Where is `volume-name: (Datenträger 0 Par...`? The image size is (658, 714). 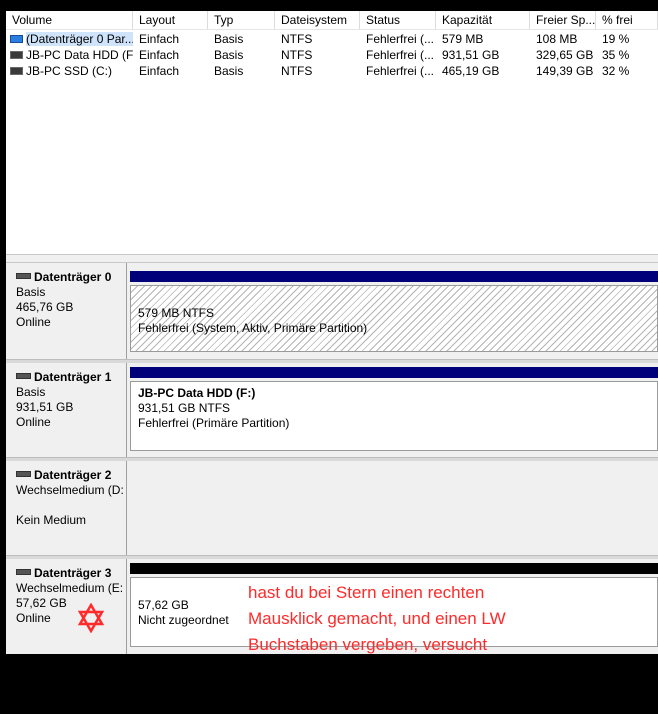 volume-name: (Datenträger 0 Par... is located at coordinates (79, 39).